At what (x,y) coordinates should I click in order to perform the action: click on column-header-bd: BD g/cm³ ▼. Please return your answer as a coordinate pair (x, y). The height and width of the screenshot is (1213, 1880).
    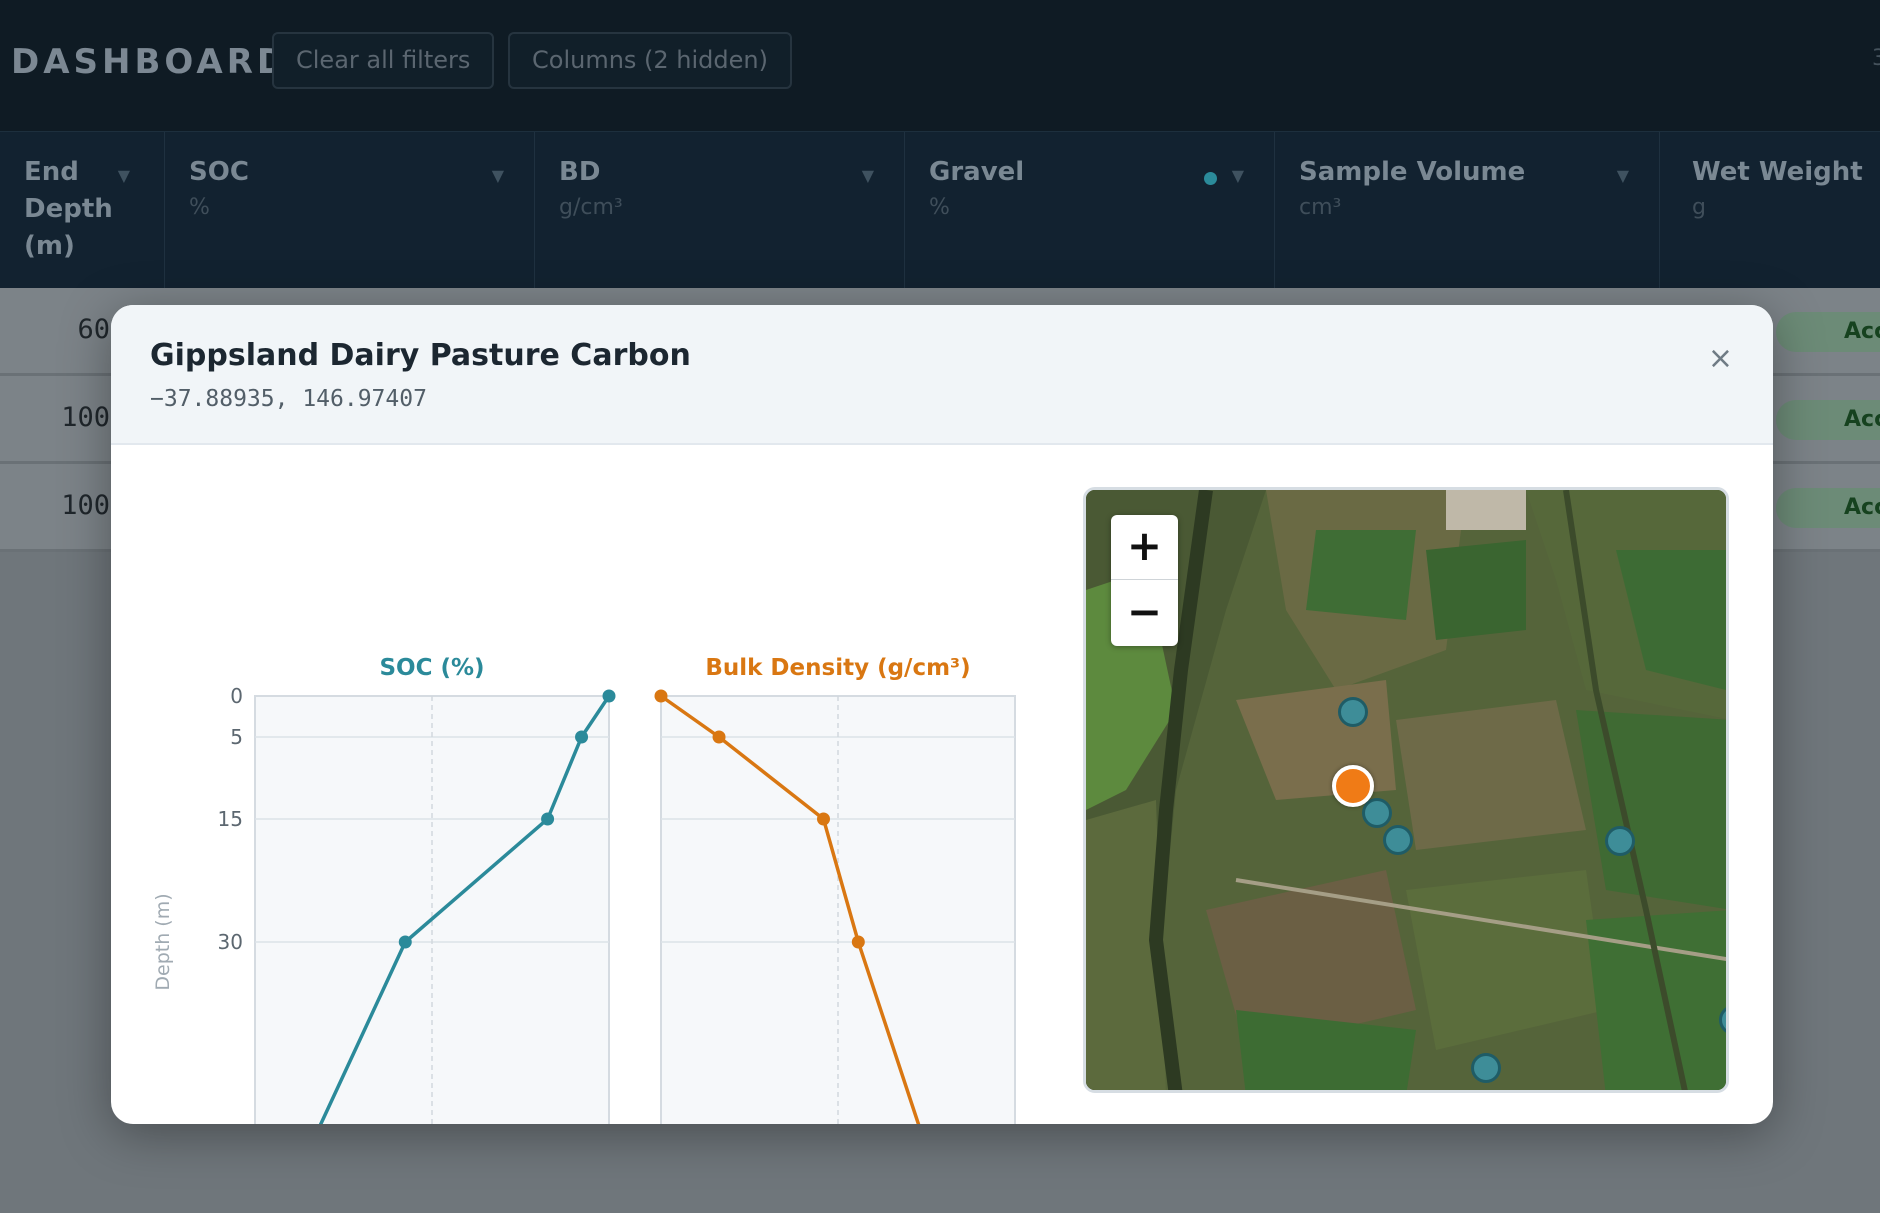
    Looking at the image, I should click on (720, 210).